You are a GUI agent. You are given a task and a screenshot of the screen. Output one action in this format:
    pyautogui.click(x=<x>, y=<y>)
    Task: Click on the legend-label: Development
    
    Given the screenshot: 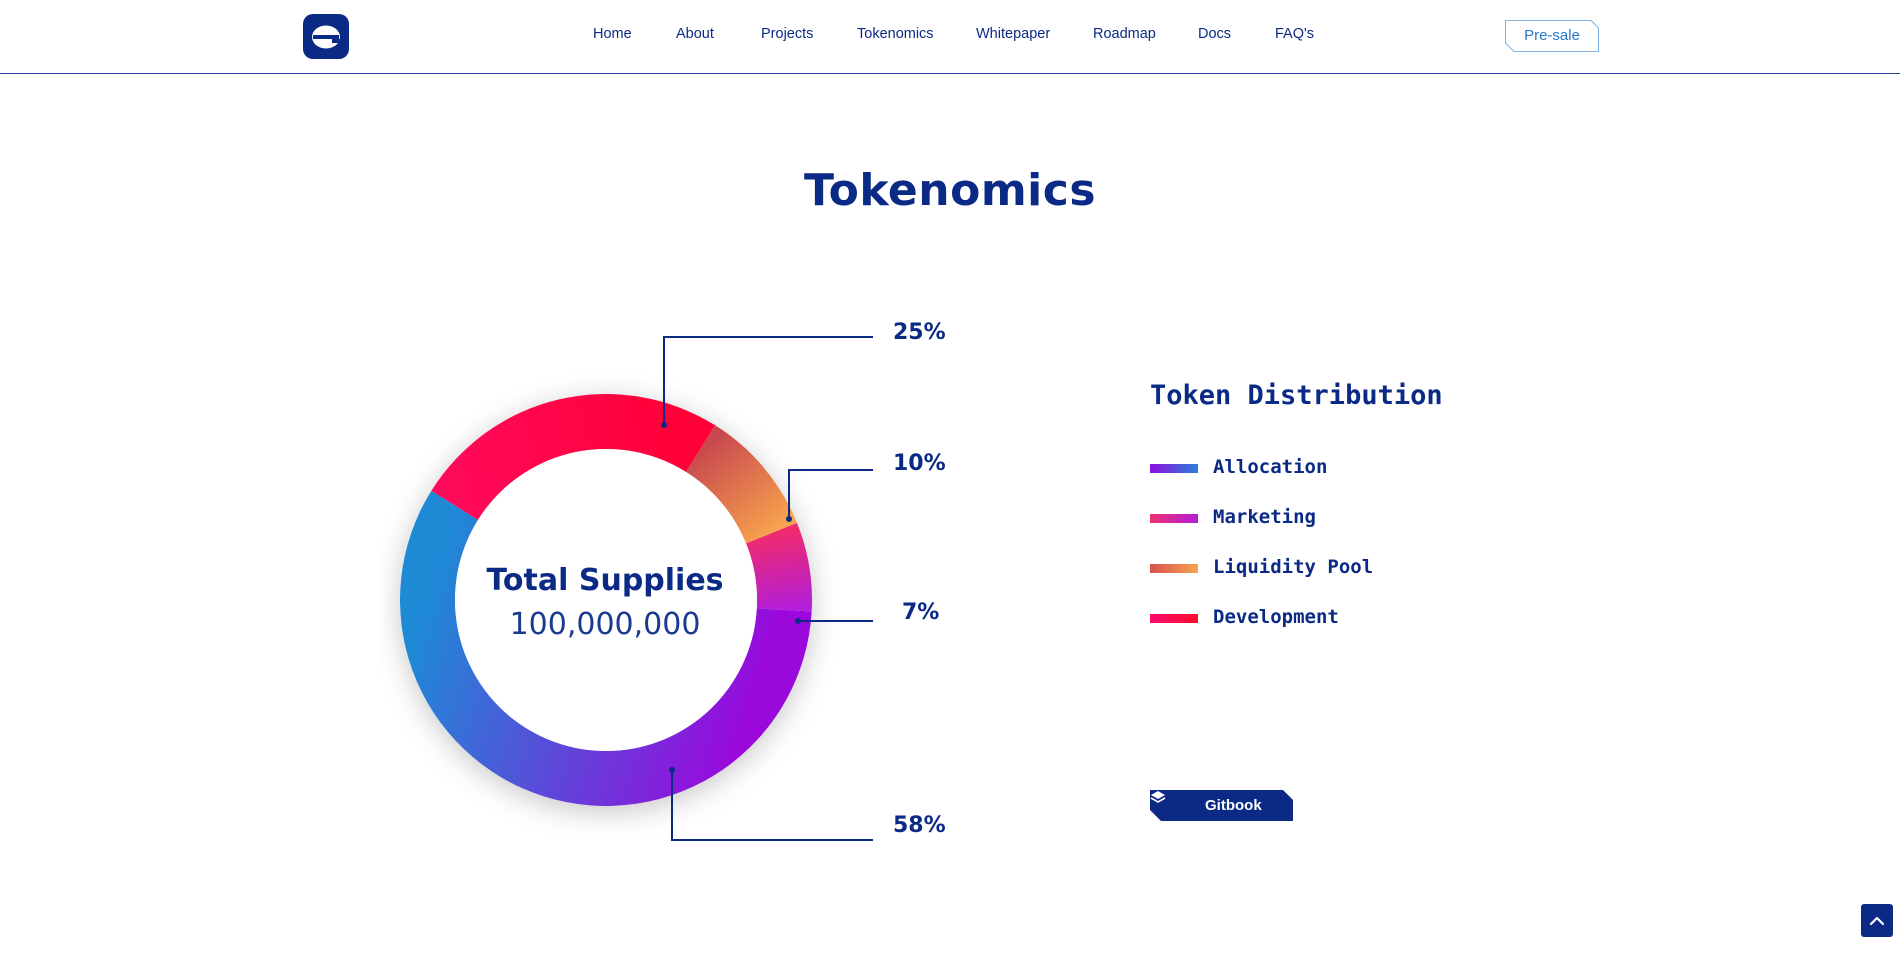 What is the action you would take?
    pyautogui.click(x=1276, y=617)
    